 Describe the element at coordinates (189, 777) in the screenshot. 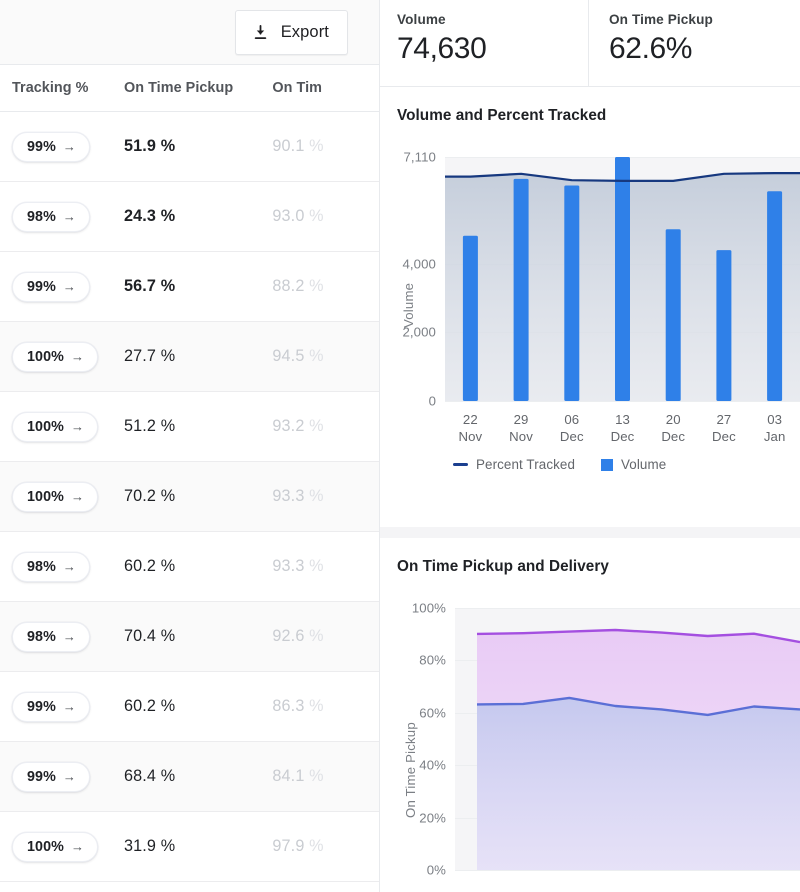

I see `table-row: 99% → 68.4 % 84.1 %` at that location.